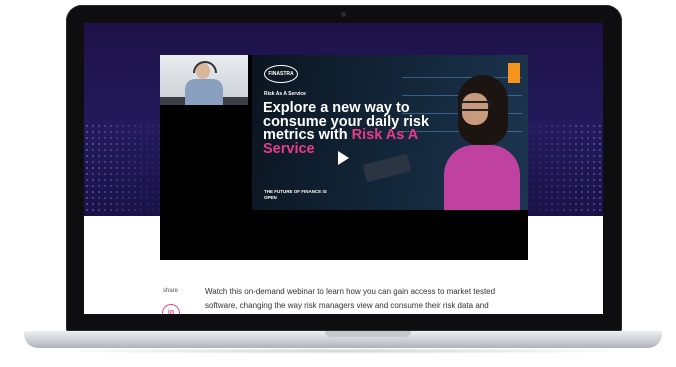 The height and width of the screenshot is (367, 676). Describe the element at coordinates (171, 309) in the screenshot. I see `linkedin-icon: in` at that location.